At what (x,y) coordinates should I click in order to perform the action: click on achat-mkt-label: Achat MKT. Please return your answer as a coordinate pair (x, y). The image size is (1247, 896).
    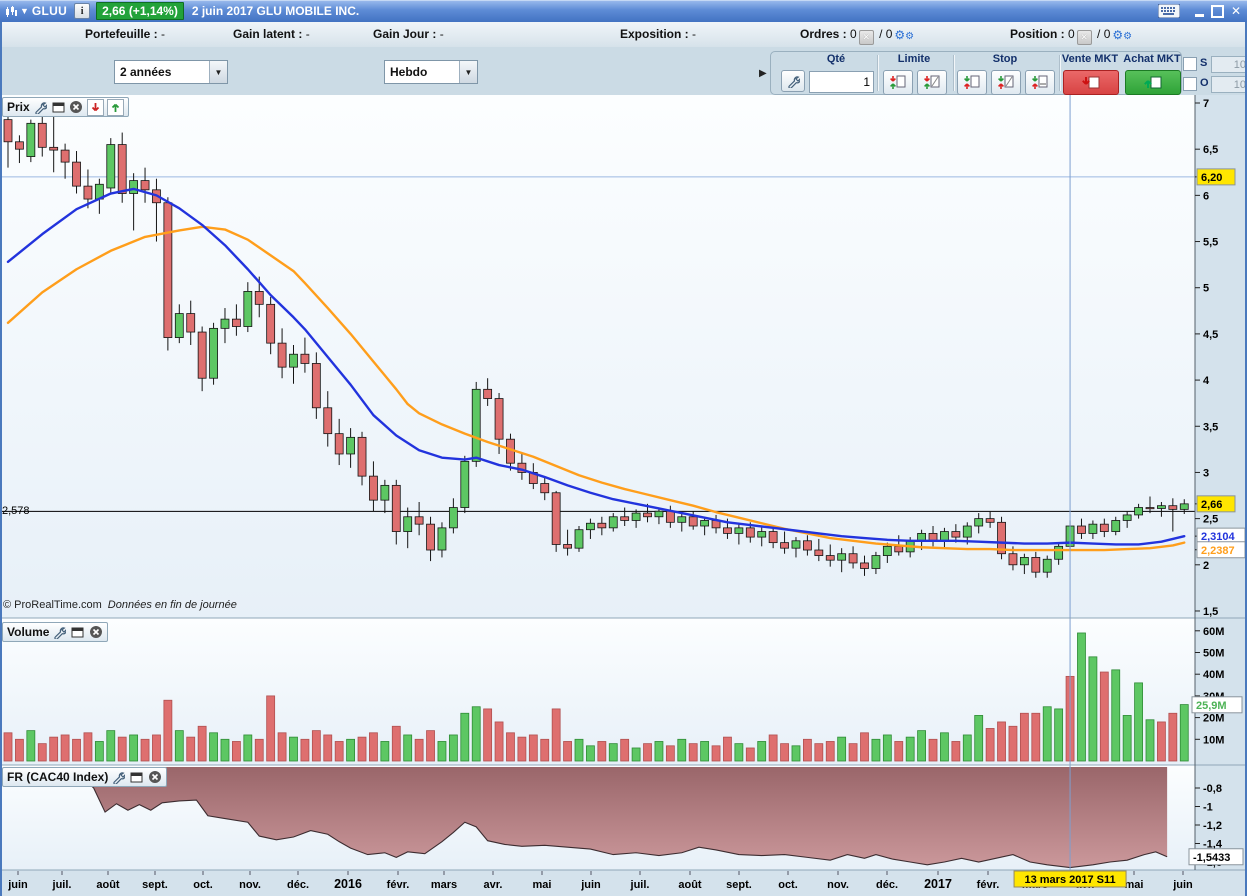
    Looking at the image, I should click on (1152, 59).